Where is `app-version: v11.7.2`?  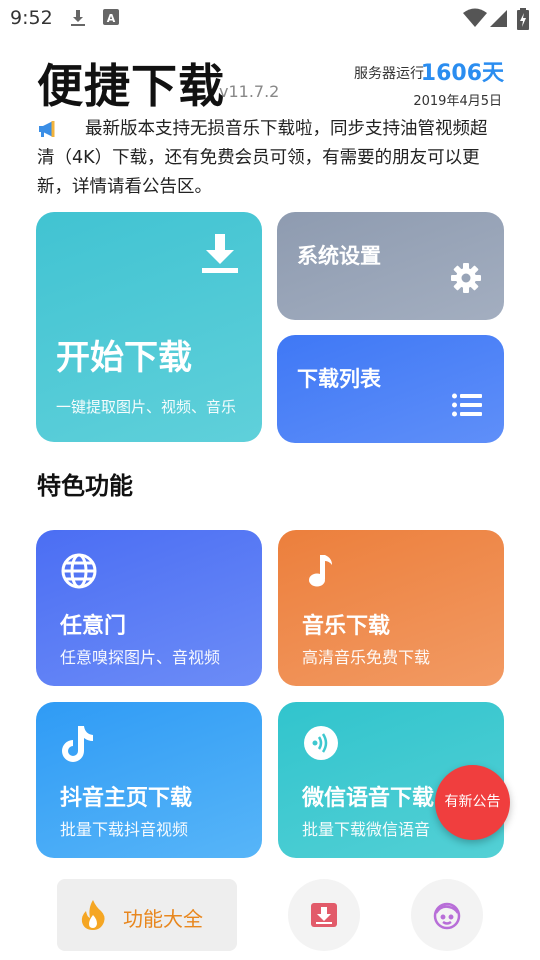 app-version: v11.7.2 is located at coordinates (249, 91).